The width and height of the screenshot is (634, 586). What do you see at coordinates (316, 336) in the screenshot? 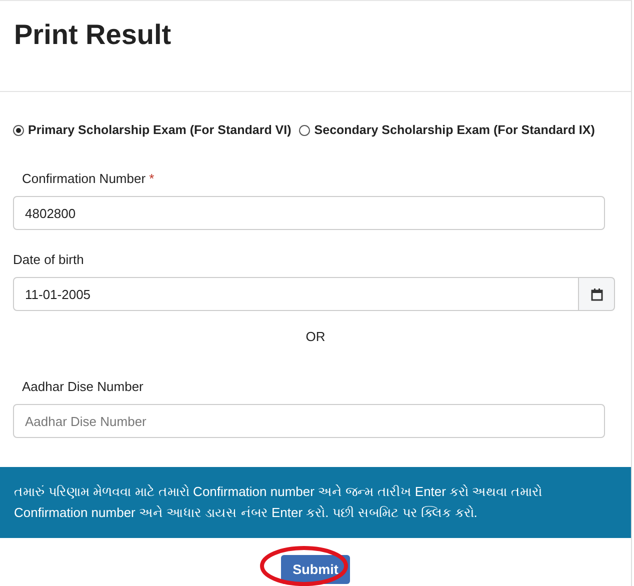
I see `or-text: OR` at bounding box center [316, 336].